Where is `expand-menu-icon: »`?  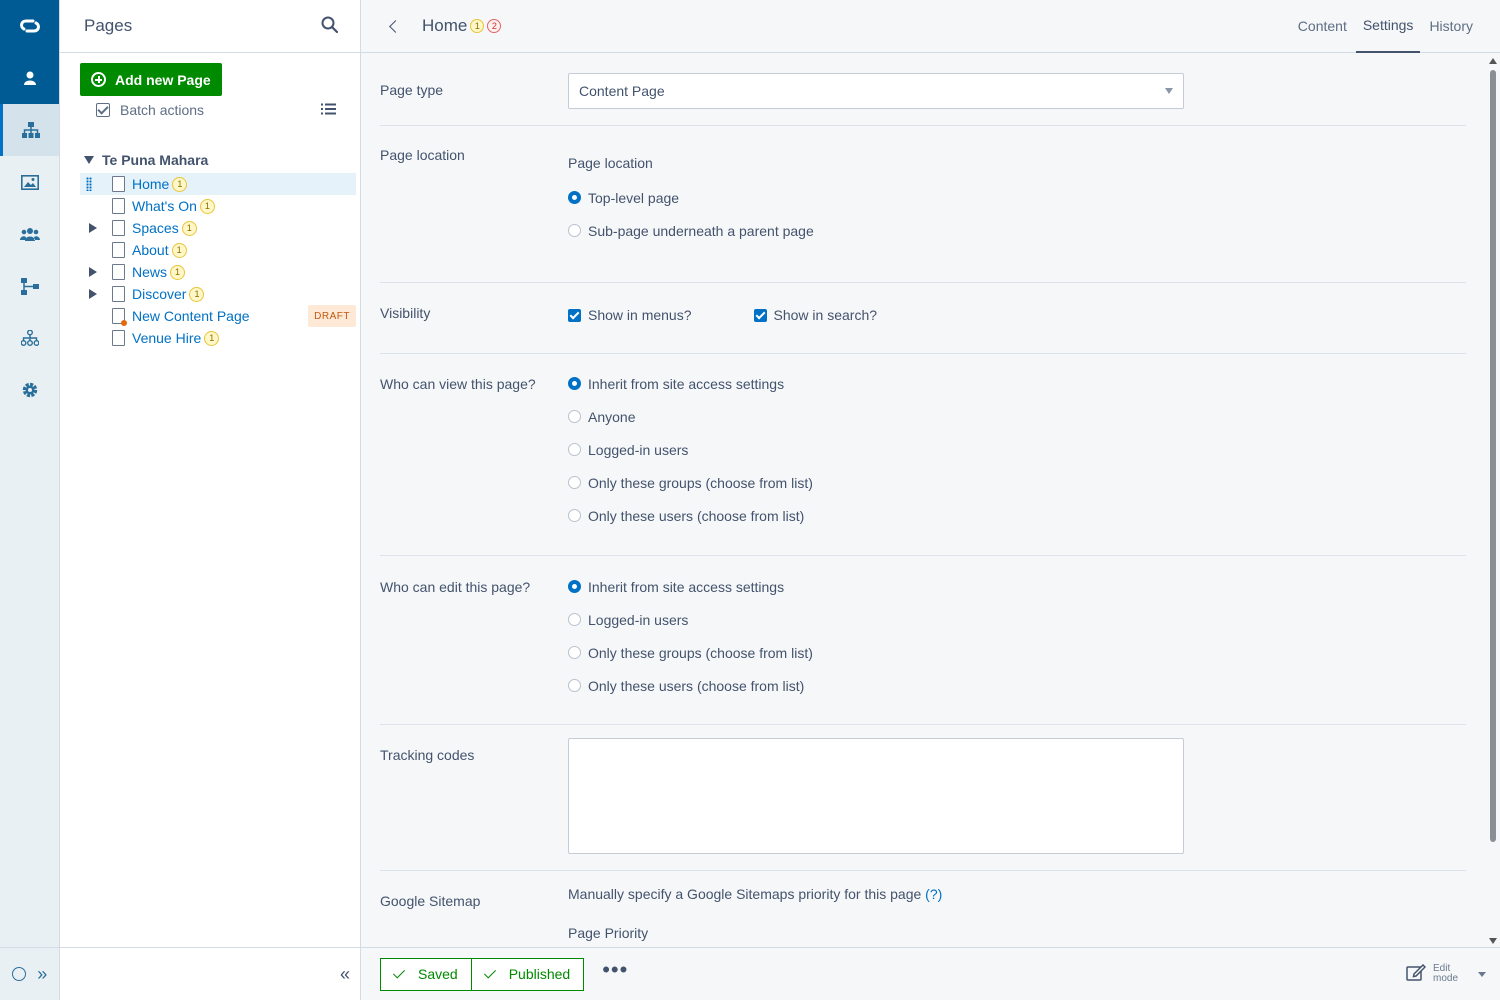 expand-menu-icon: » is located at coordinates (42, 974).